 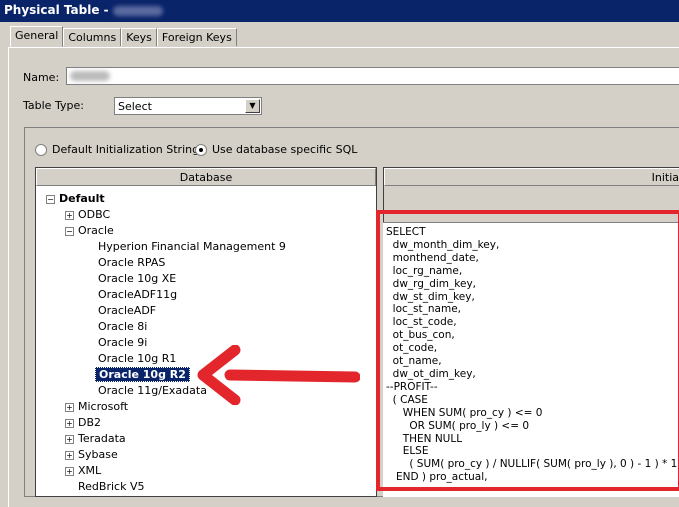 What do you see at coordinates (372, 76) in the screenshot?
I see `name-input` at bounding box center [372, 76].